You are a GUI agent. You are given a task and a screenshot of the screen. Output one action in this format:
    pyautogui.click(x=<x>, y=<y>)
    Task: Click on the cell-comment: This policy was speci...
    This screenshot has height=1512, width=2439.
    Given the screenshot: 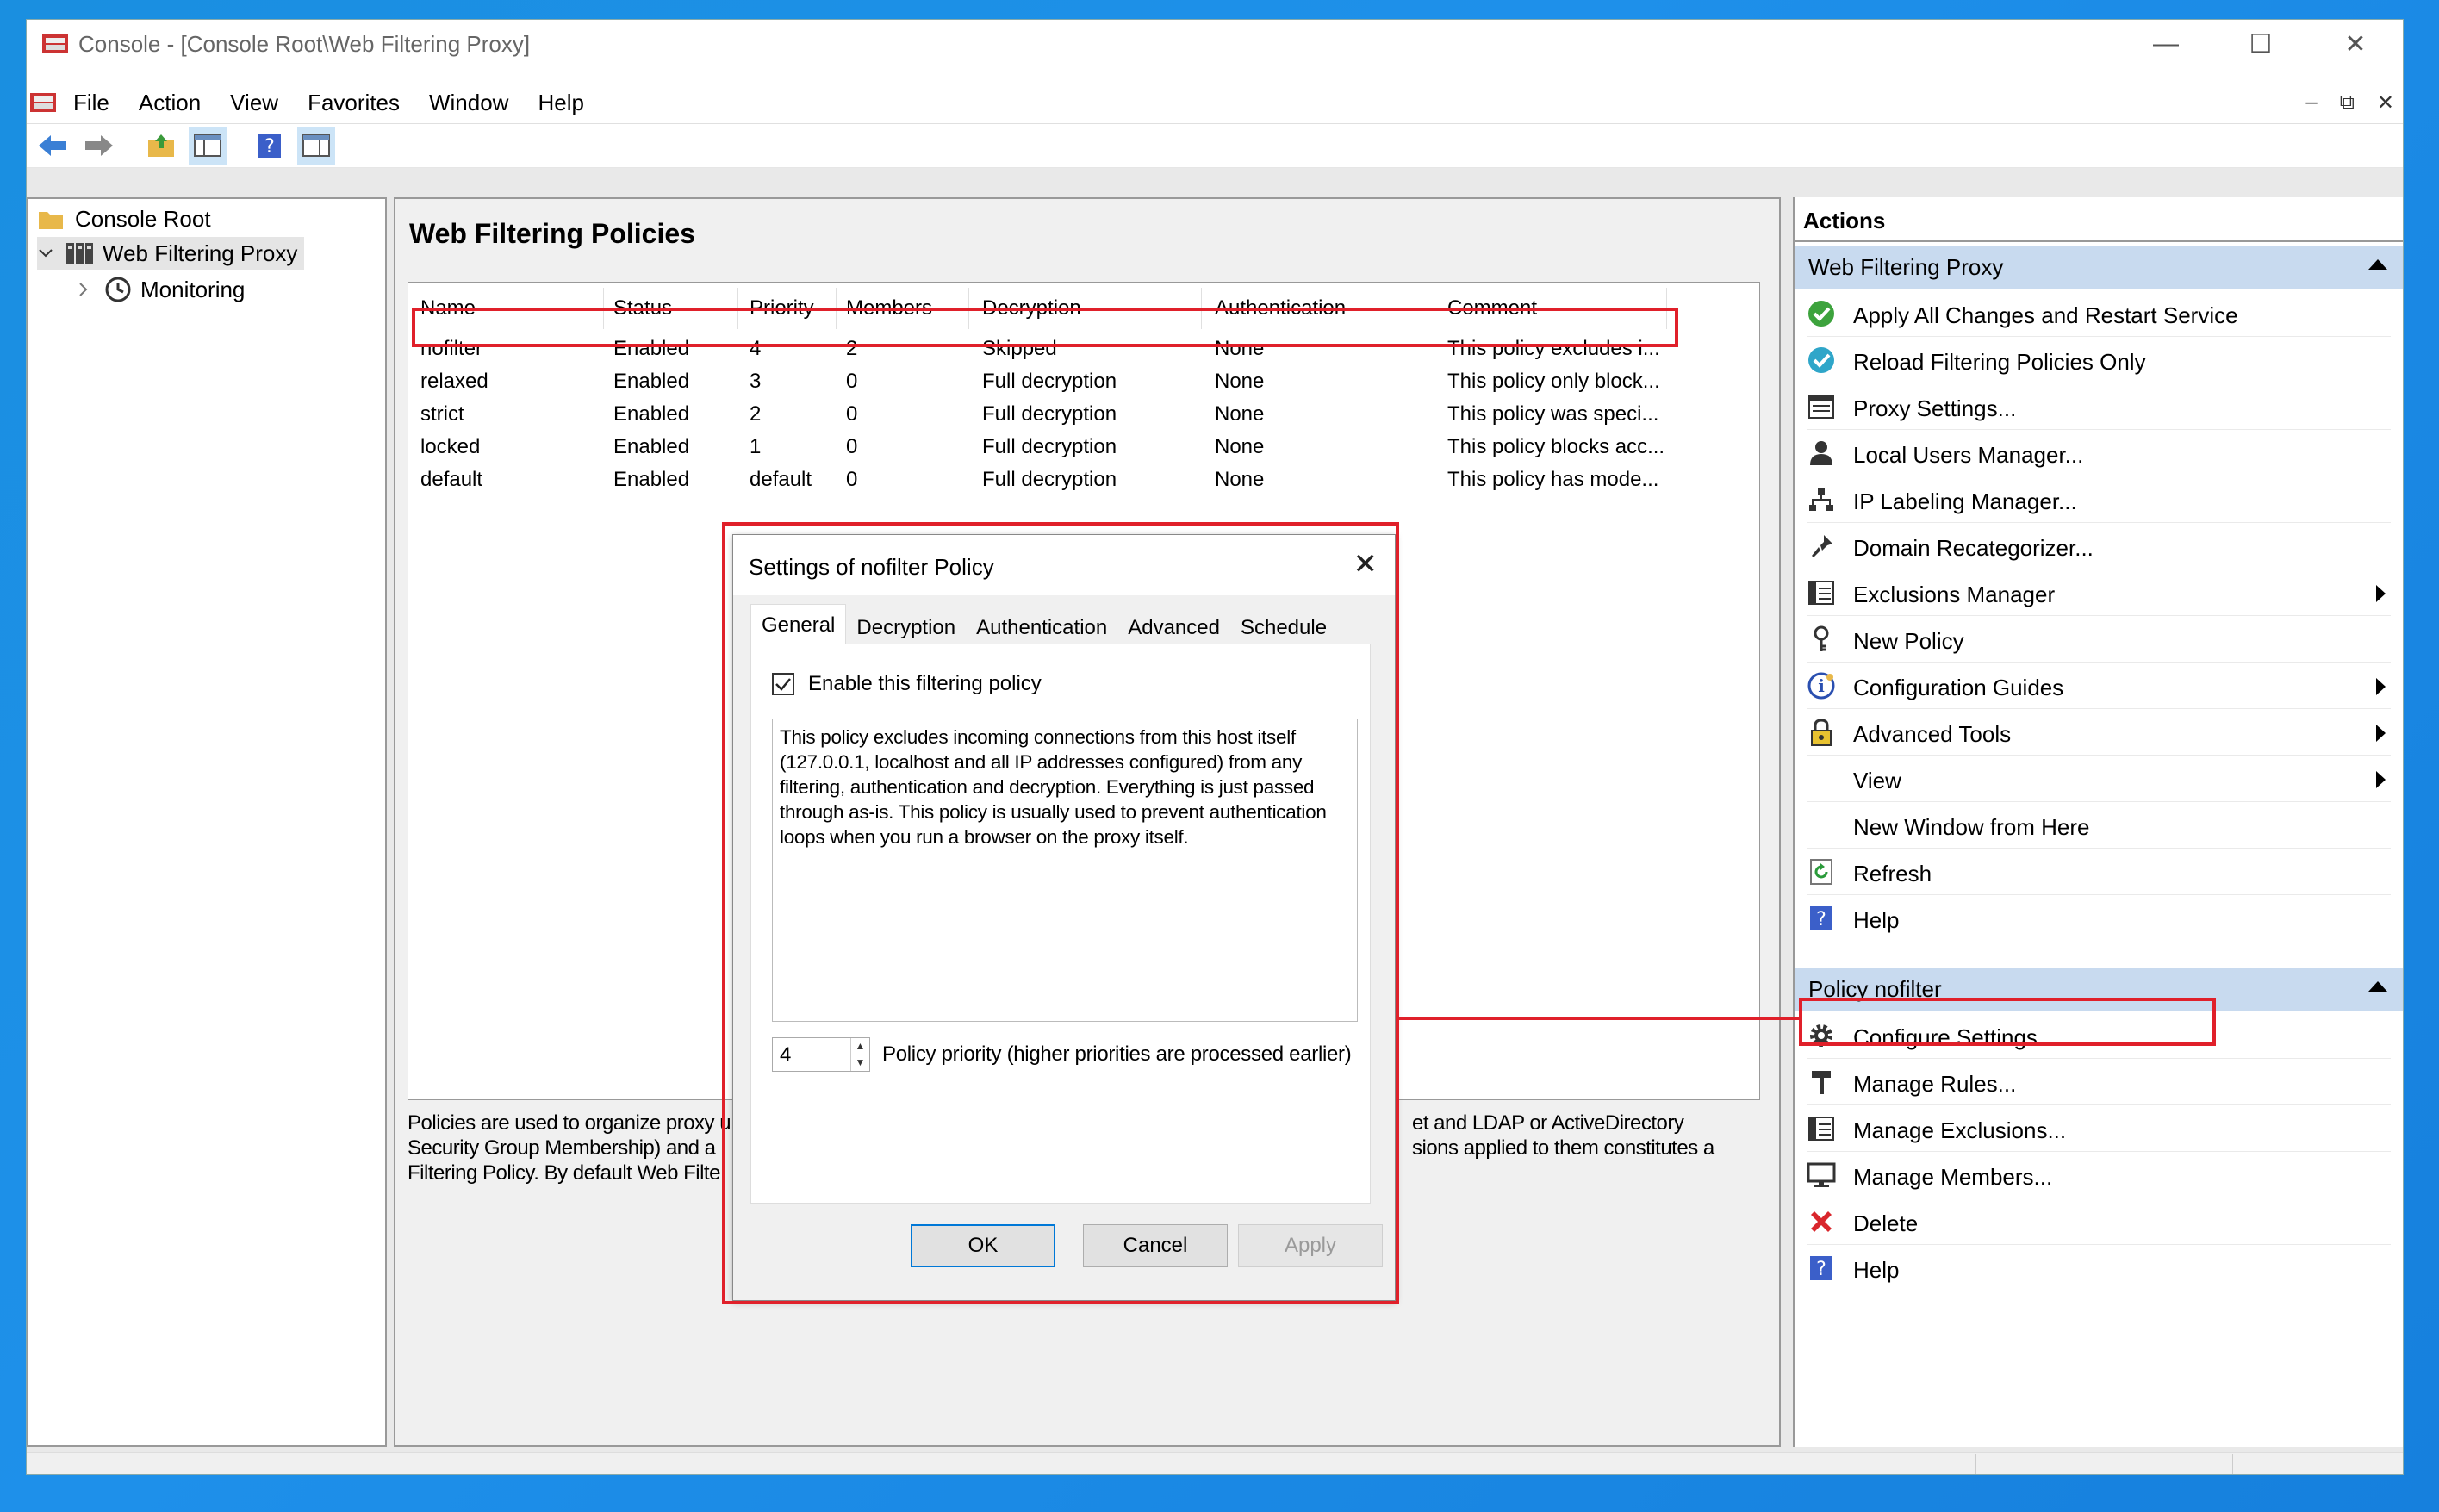 What is the action you would take?
    pyautogui.click(x=1553, y=414)
    